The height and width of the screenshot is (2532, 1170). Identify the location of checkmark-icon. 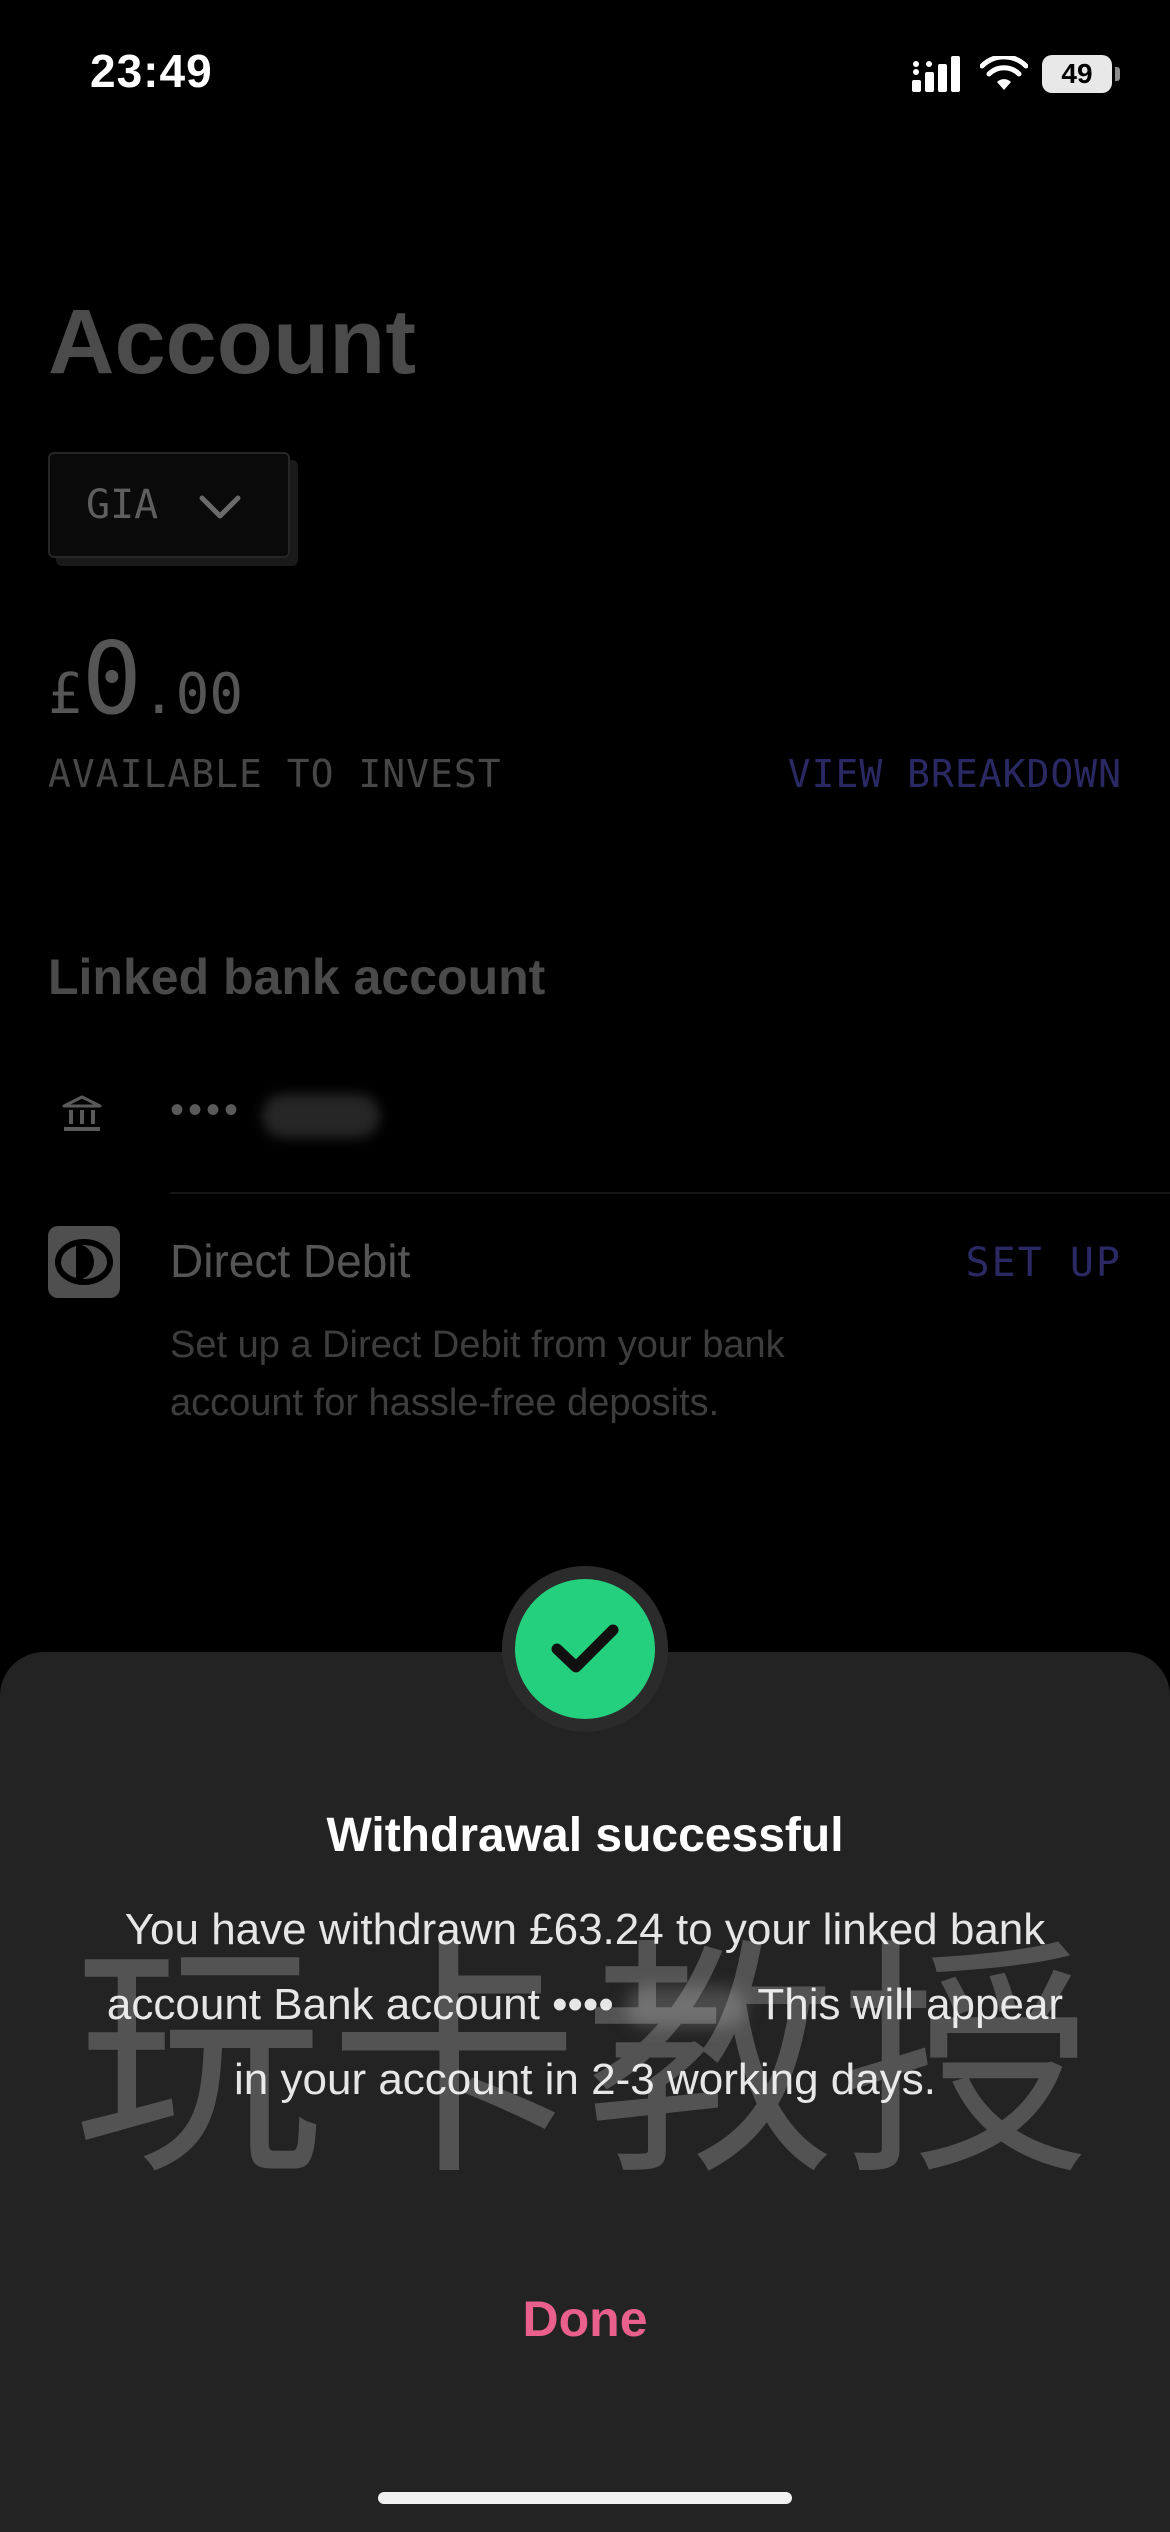
(585, 1649).